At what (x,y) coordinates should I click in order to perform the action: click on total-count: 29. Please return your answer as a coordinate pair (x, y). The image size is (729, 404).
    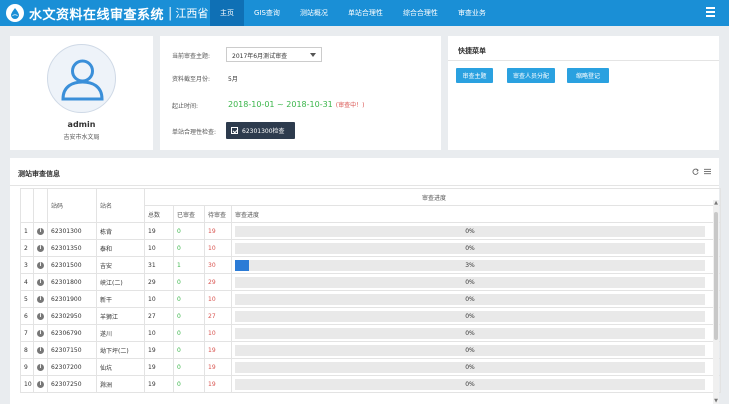
    Looking at the image, I should click on (159, 282).